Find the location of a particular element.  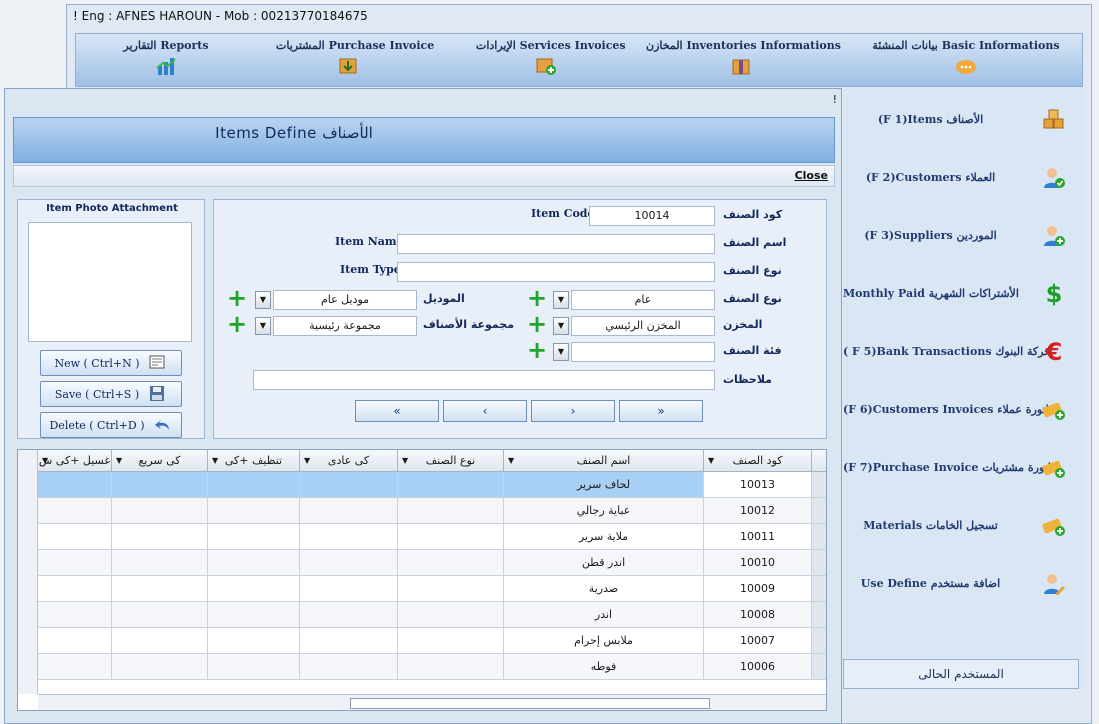

cell-code: 10007 is located at coordinates (758, 641).